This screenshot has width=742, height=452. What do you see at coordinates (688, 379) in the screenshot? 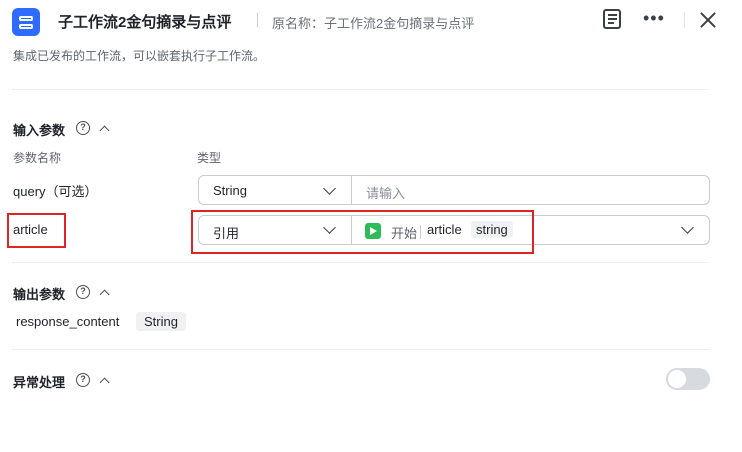
I see `exception-toggle` at bounding box center [688, 379].